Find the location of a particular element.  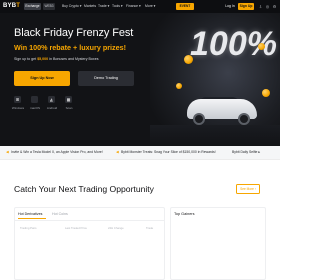

windows-icon: ⊞ is located at coordinates (17, 99).